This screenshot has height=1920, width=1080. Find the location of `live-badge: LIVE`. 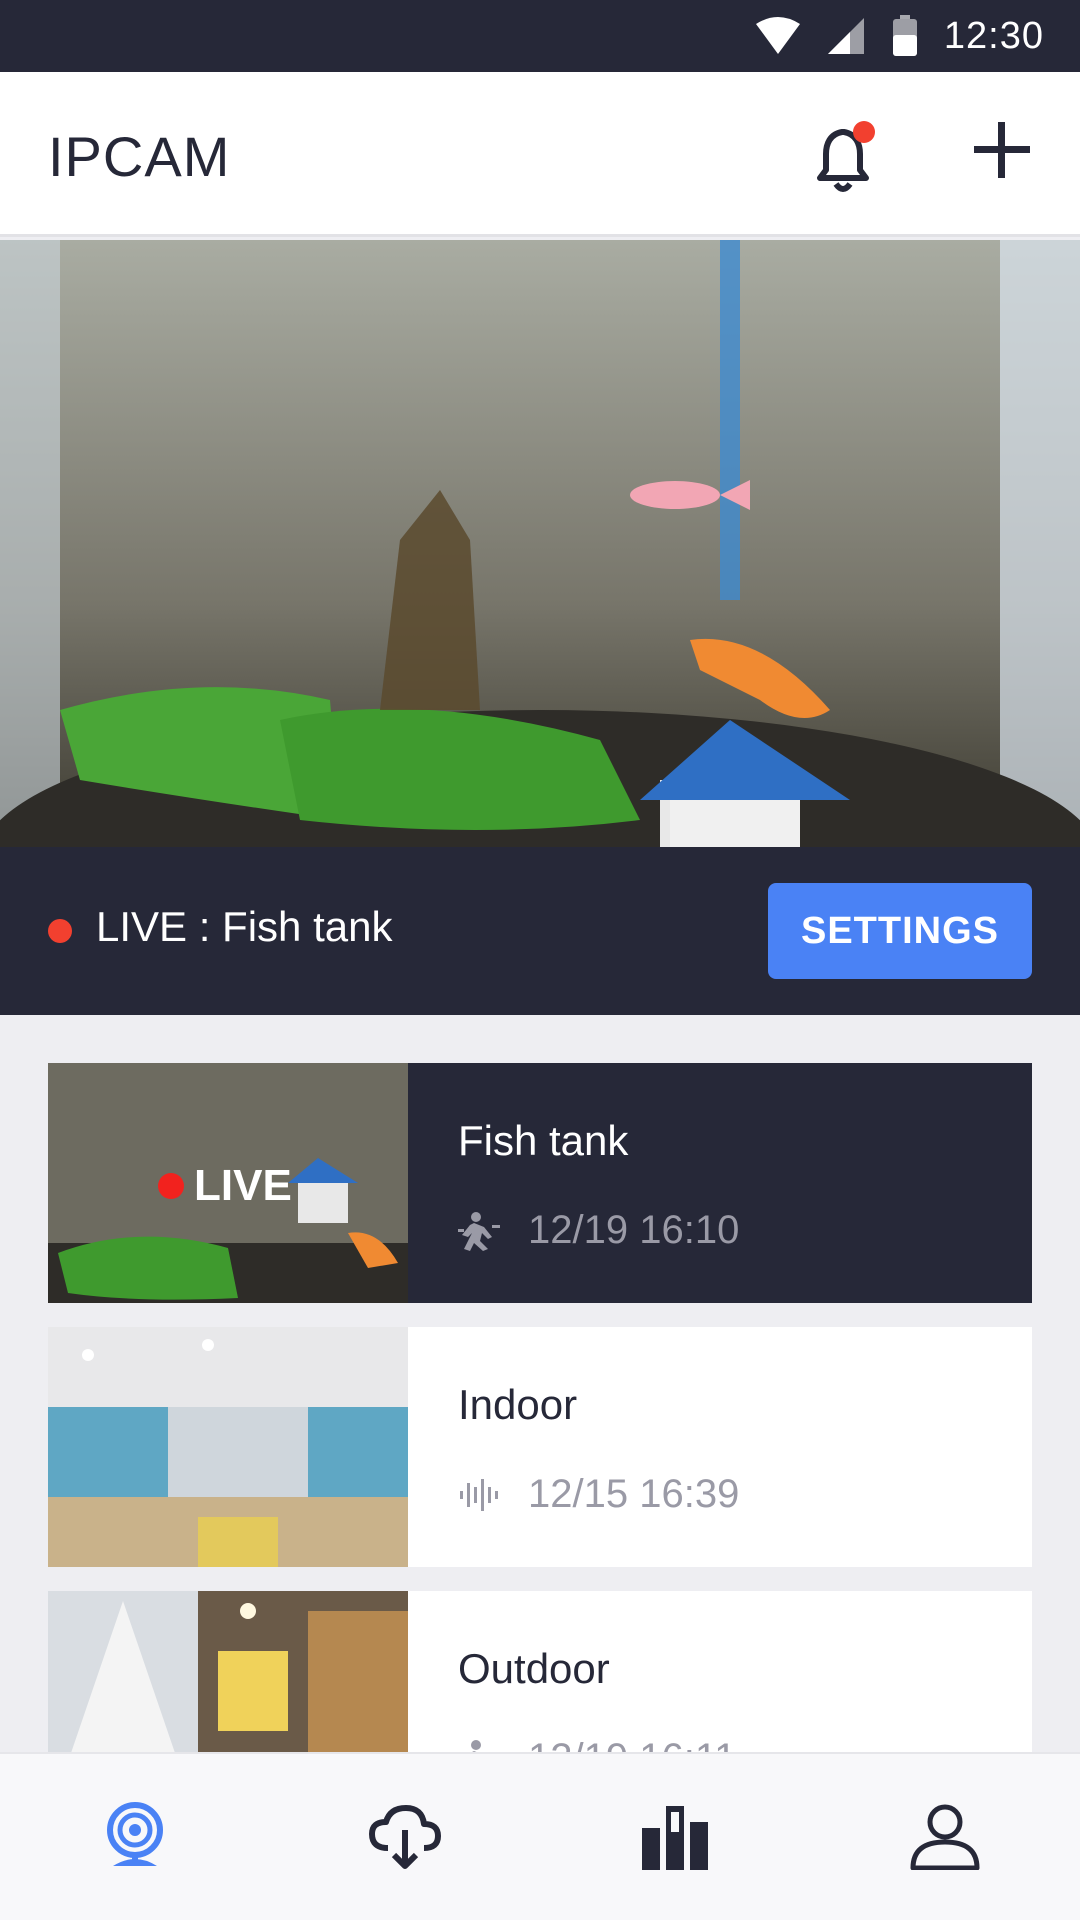

live-badge: LIVE is located at coordinates (225, 1186).